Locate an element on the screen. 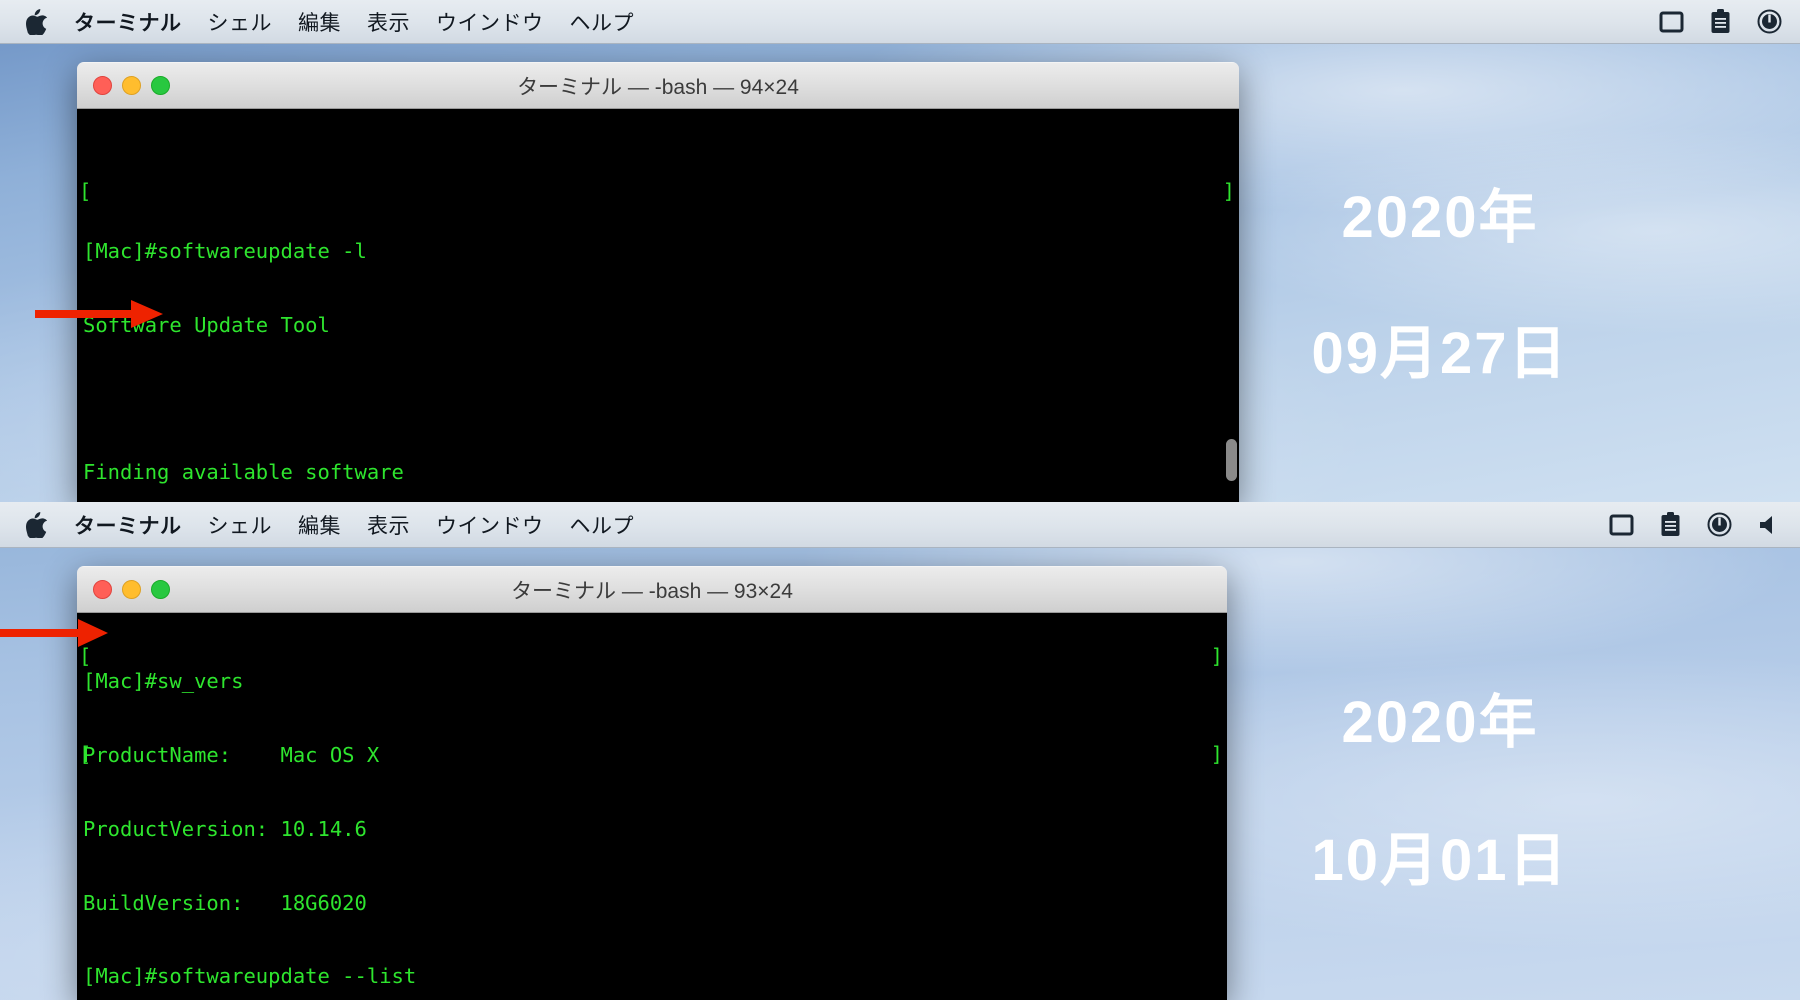  window-title-top: ターミナル — -bash — 94×24 is located at coordinates (658, 87).